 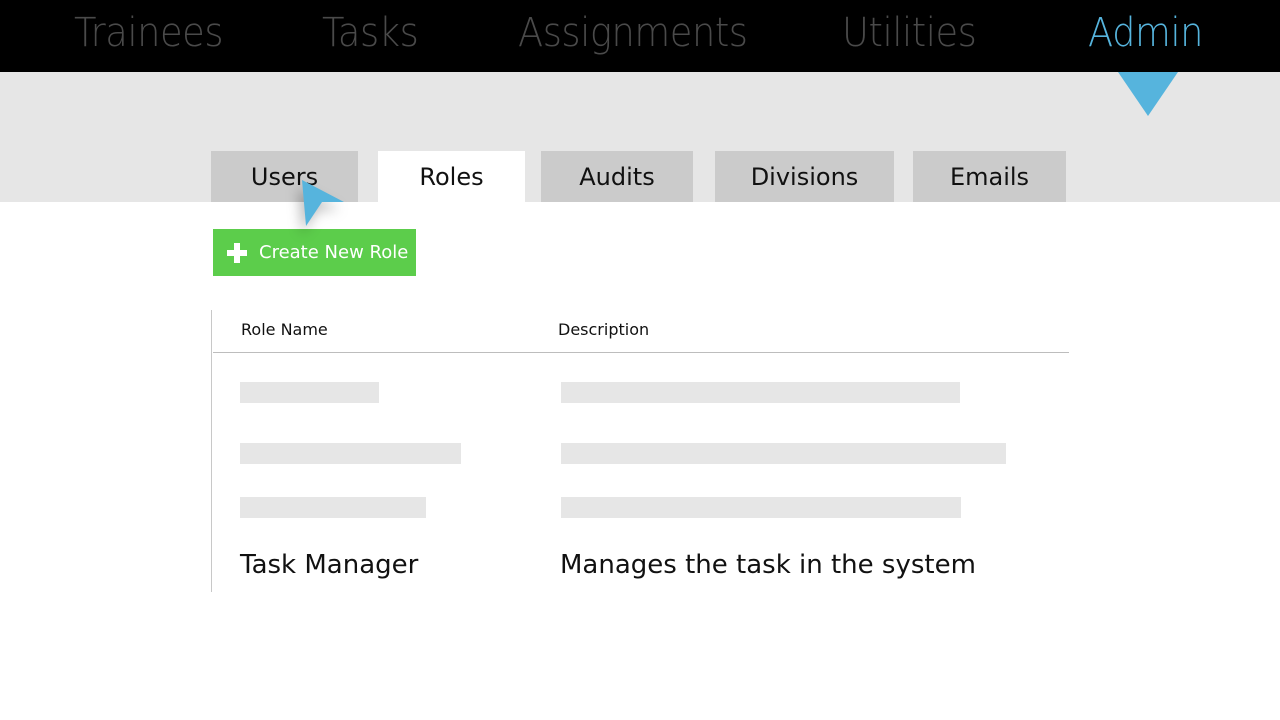 I want to click on tab-label: Audits, so click(x=617, y=176).